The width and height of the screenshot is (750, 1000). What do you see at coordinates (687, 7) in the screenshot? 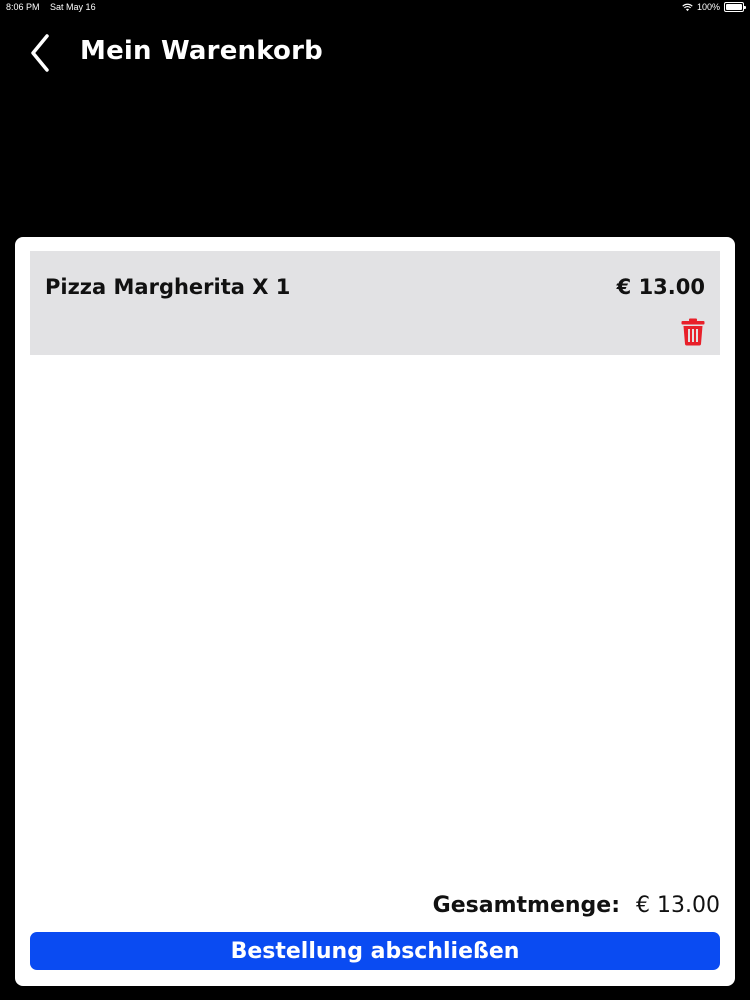
I see `wifi-icon` at bounding box center [687, 7].